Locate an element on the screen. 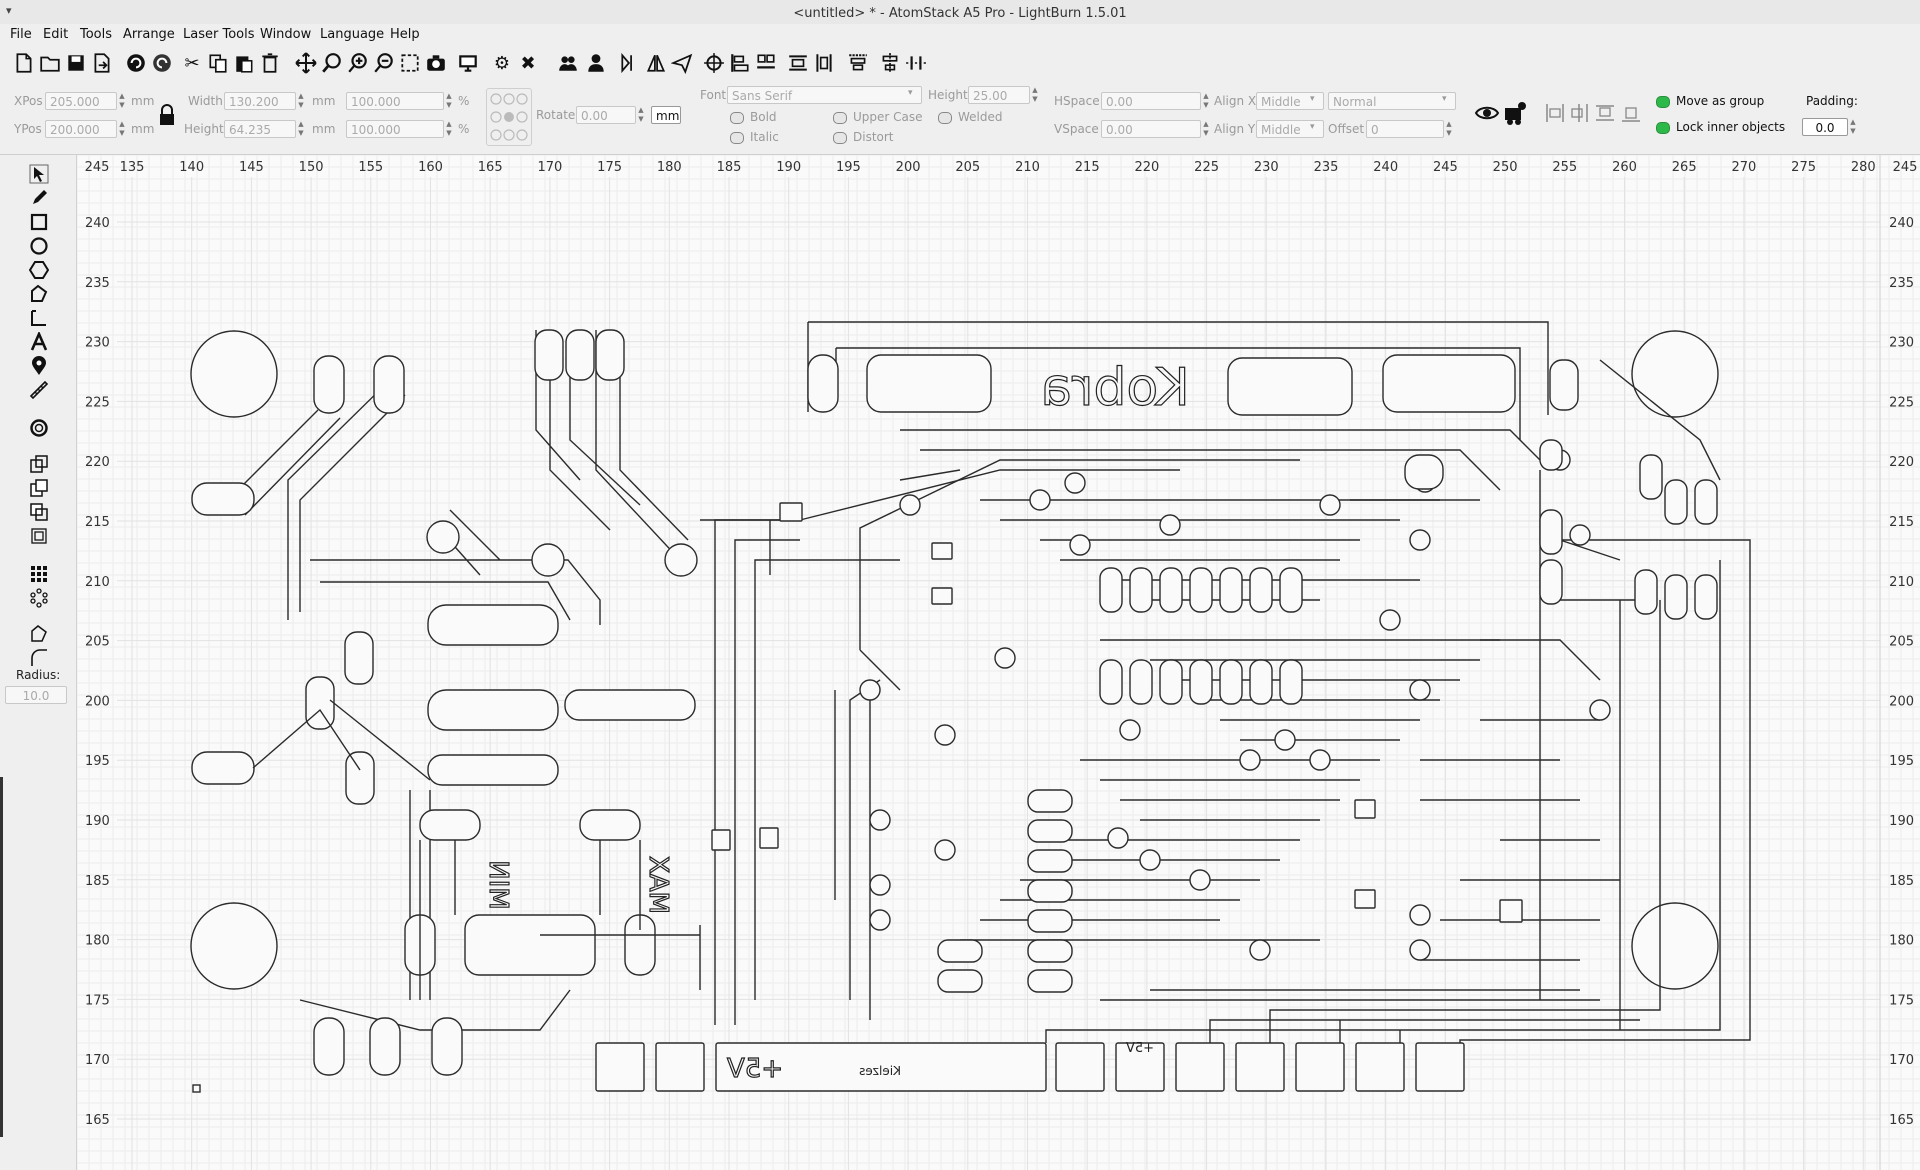  zoom-out-icon is located at coordinates (384, 63).